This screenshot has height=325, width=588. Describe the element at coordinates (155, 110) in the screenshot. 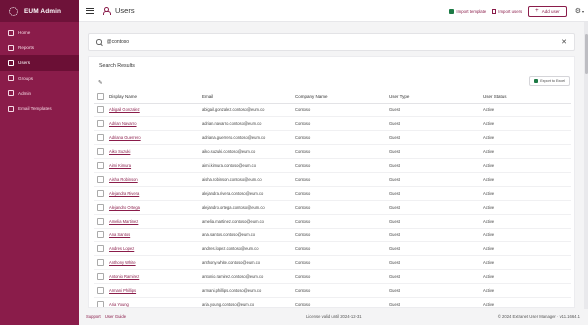

I see `display-name-cell: Abigail Gonzalez` at that location.